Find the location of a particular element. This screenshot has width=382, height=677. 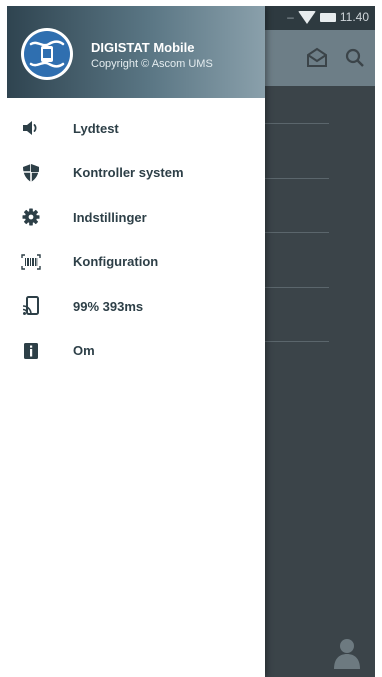

menu-item-indstillinger: Indstillinger is located at coordinates (136, 217).